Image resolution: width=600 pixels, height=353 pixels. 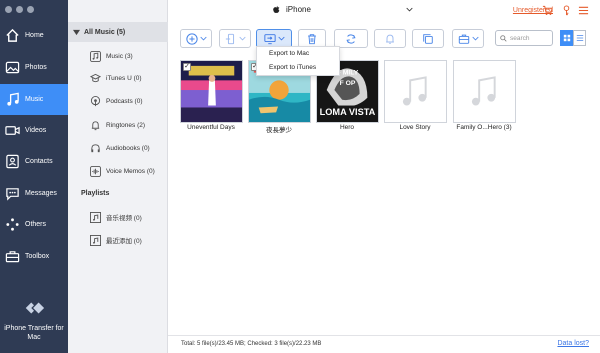 I want to click on export-to-device-button, so click(x=235, y=38).